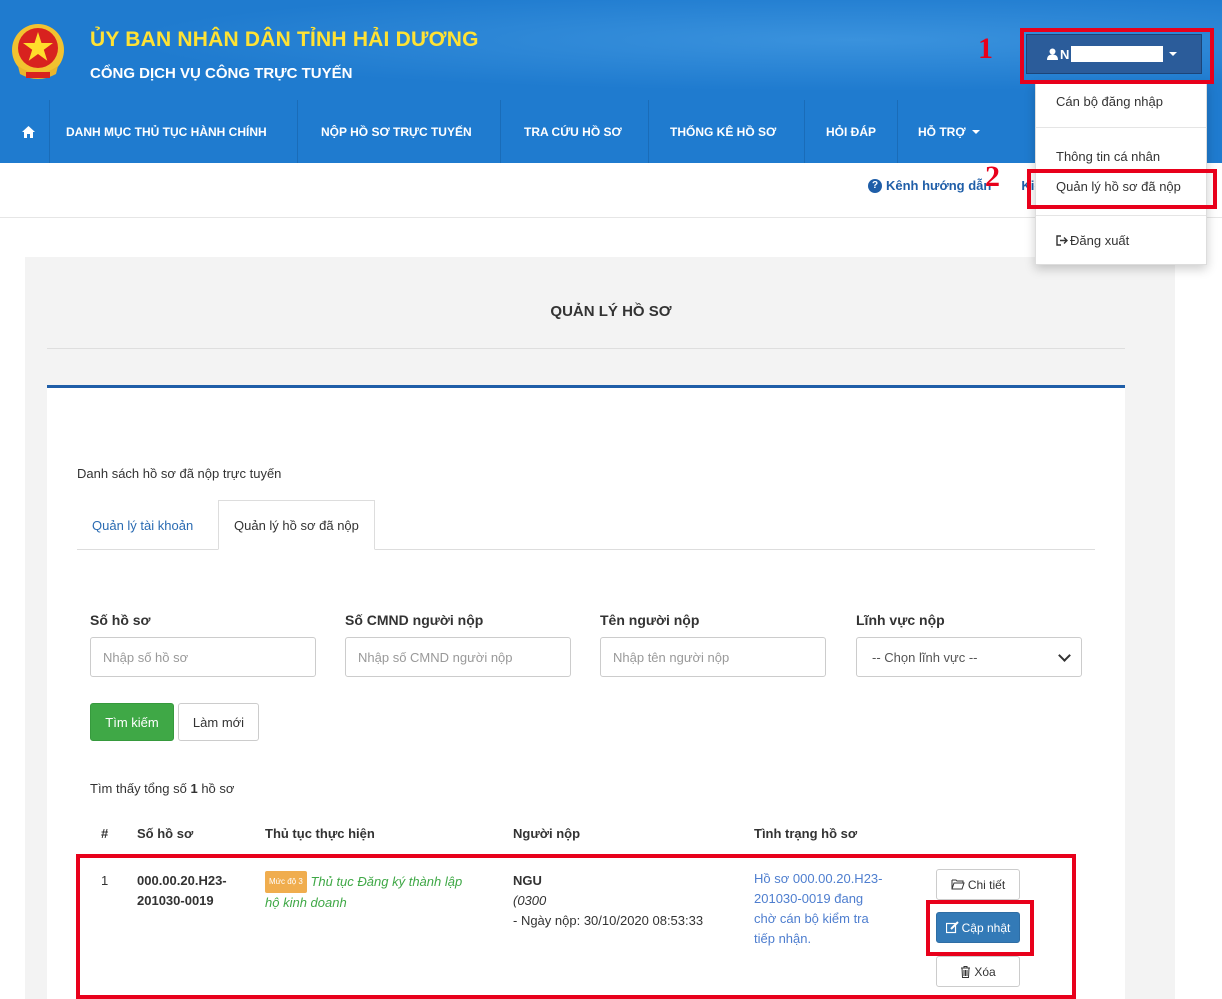 Image resolution: width=1222 pixels, height=999 pixels. I want to click on nav-home, so click(28, 131).